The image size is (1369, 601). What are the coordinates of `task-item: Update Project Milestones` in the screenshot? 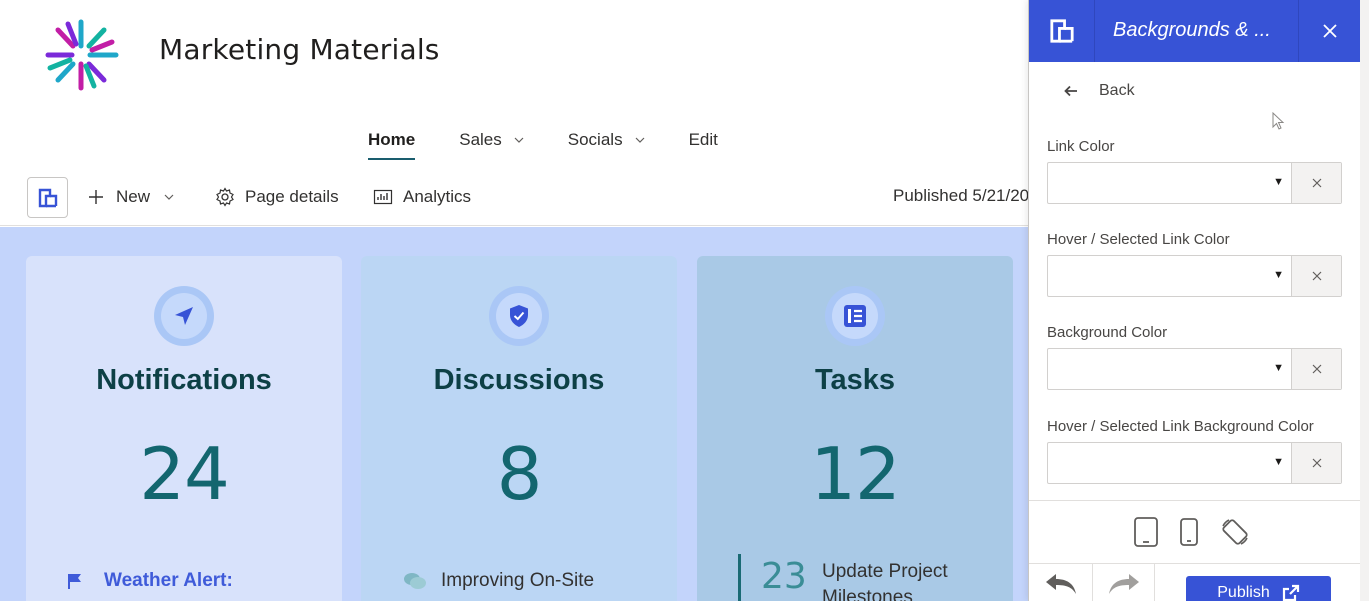 It's located at (885, 580).